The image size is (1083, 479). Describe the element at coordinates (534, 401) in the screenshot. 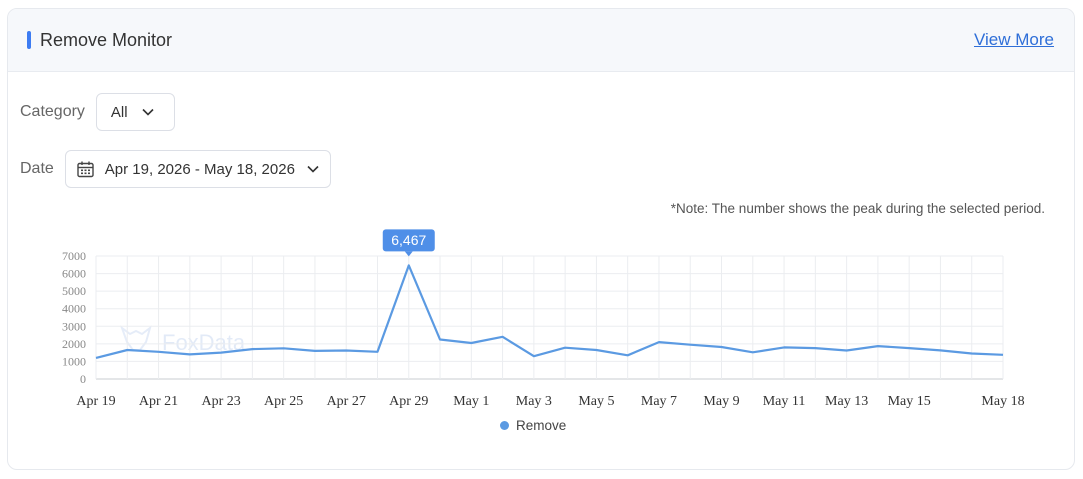

I see `x-tick-label: May 3` at that location.